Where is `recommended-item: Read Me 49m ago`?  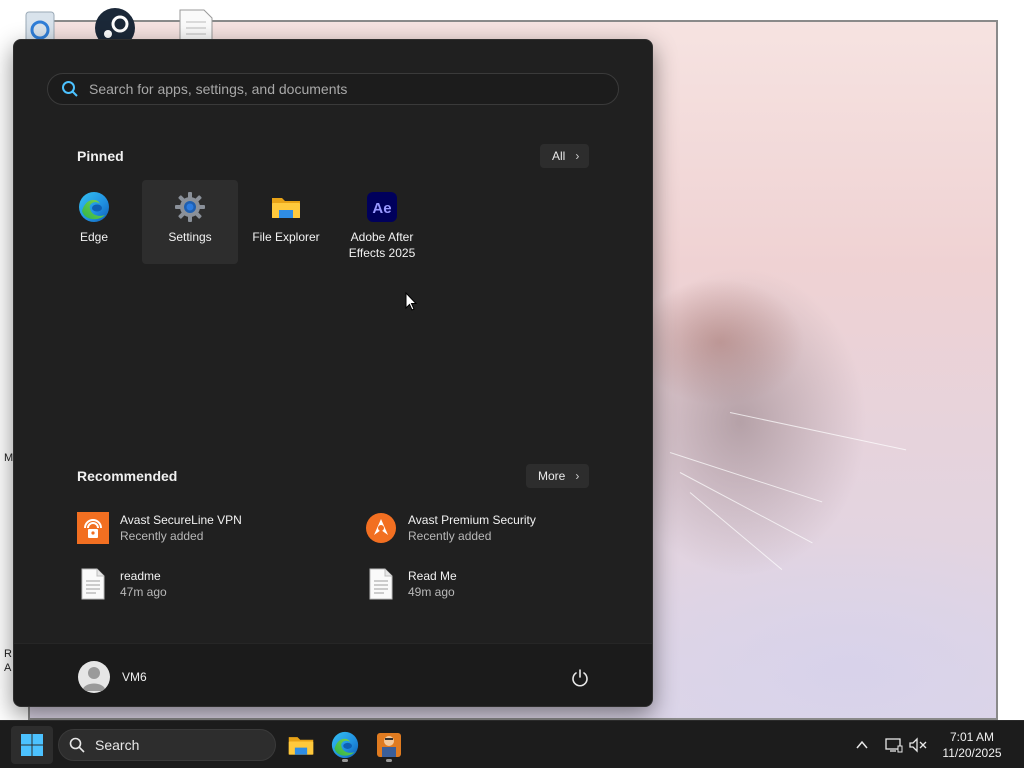 recommended-item: Read Me 49m ago is located at coordinates (494, 584).